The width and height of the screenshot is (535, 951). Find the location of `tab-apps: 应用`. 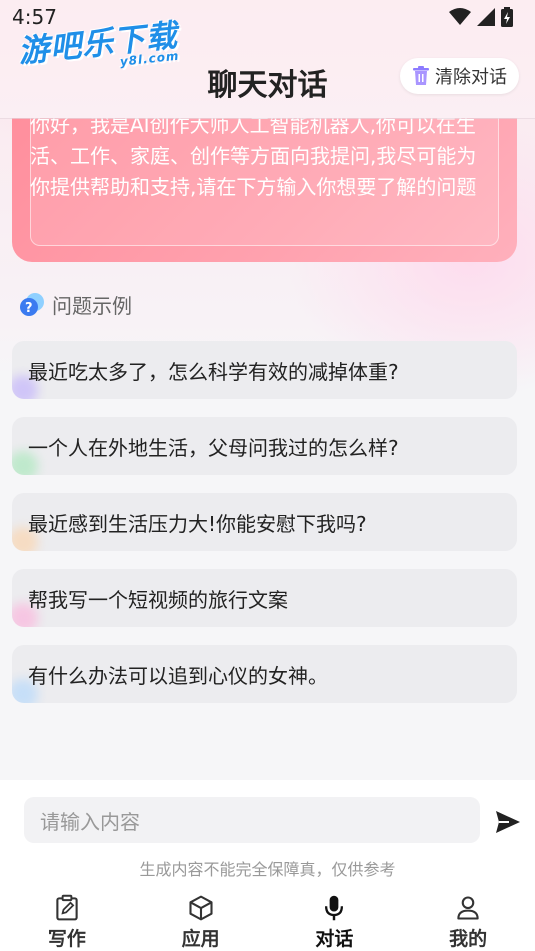

tab-apps: 应用 is located at coordinates (201, 920).